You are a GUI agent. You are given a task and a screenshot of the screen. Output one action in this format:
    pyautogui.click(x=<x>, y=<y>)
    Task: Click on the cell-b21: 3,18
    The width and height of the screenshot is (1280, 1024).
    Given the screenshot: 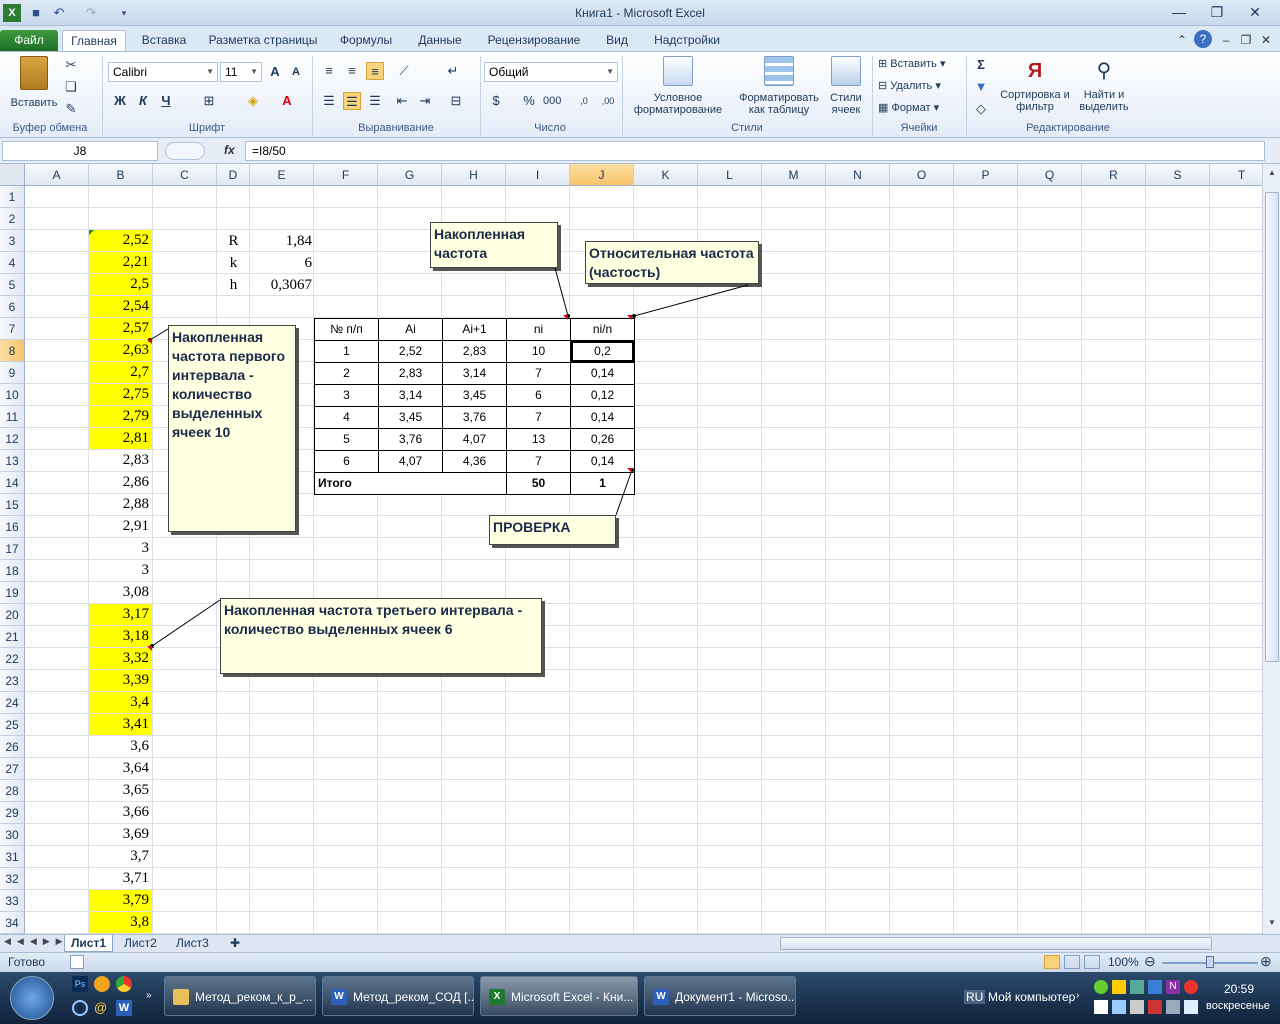 What is the action you would take?
    pyautogui.click(x=120, y=636)
    